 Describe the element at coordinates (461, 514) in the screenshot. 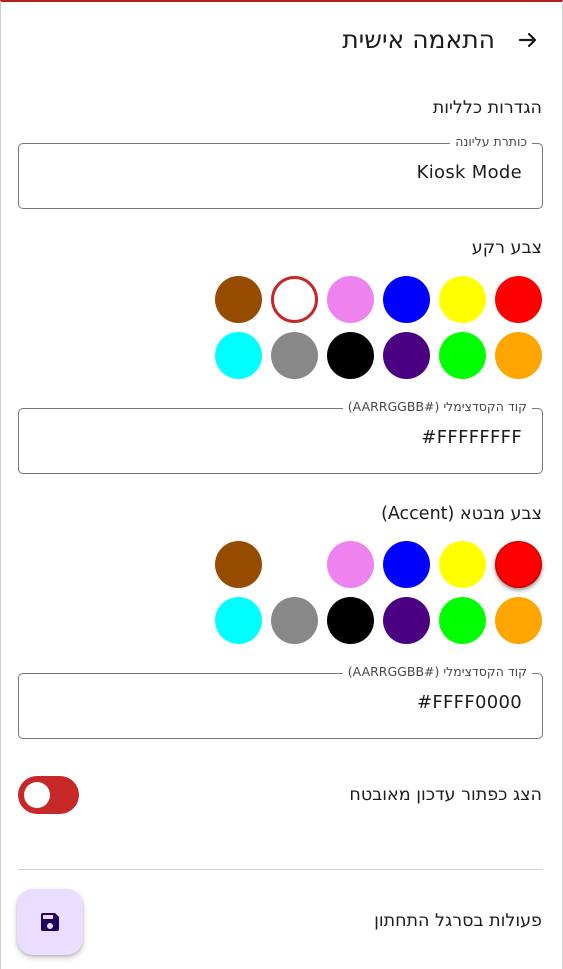

I see `accent-color-heading: צבע מבטא (Accent)` at that location.